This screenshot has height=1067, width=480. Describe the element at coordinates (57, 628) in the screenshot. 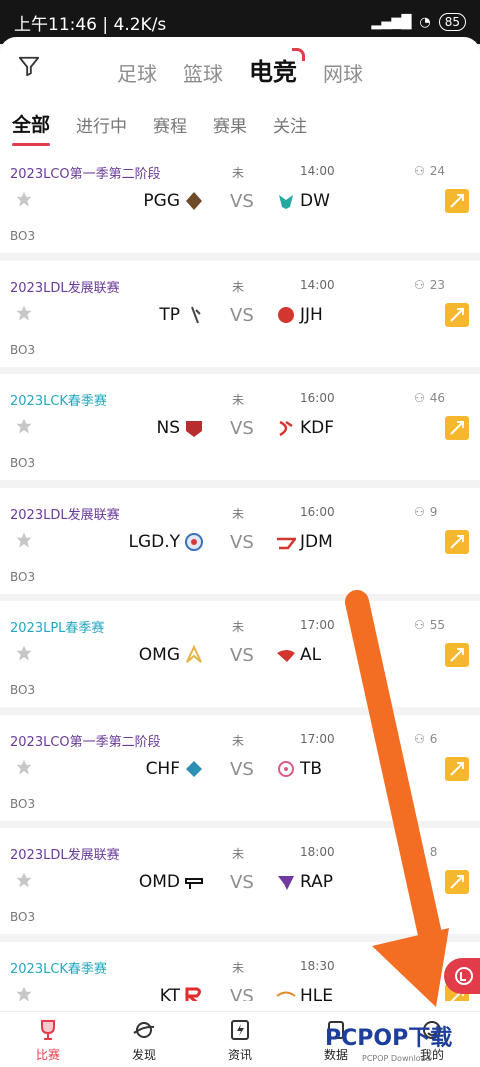

I see `league-name: 2023LPL春季赛` at that location.